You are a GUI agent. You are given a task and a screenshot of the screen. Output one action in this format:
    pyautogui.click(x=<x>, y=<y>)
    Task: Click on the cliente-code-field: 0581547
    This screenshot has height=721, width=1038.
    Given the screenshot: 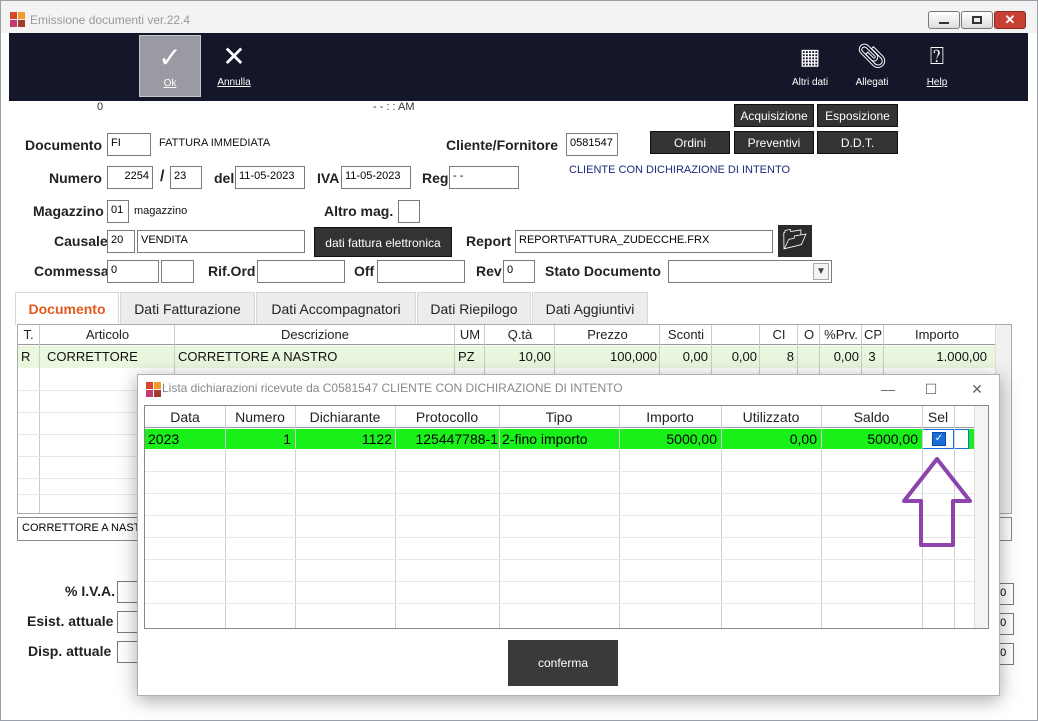 What is the action you would take?
    pyautogui.click(x=592, y=144)
    